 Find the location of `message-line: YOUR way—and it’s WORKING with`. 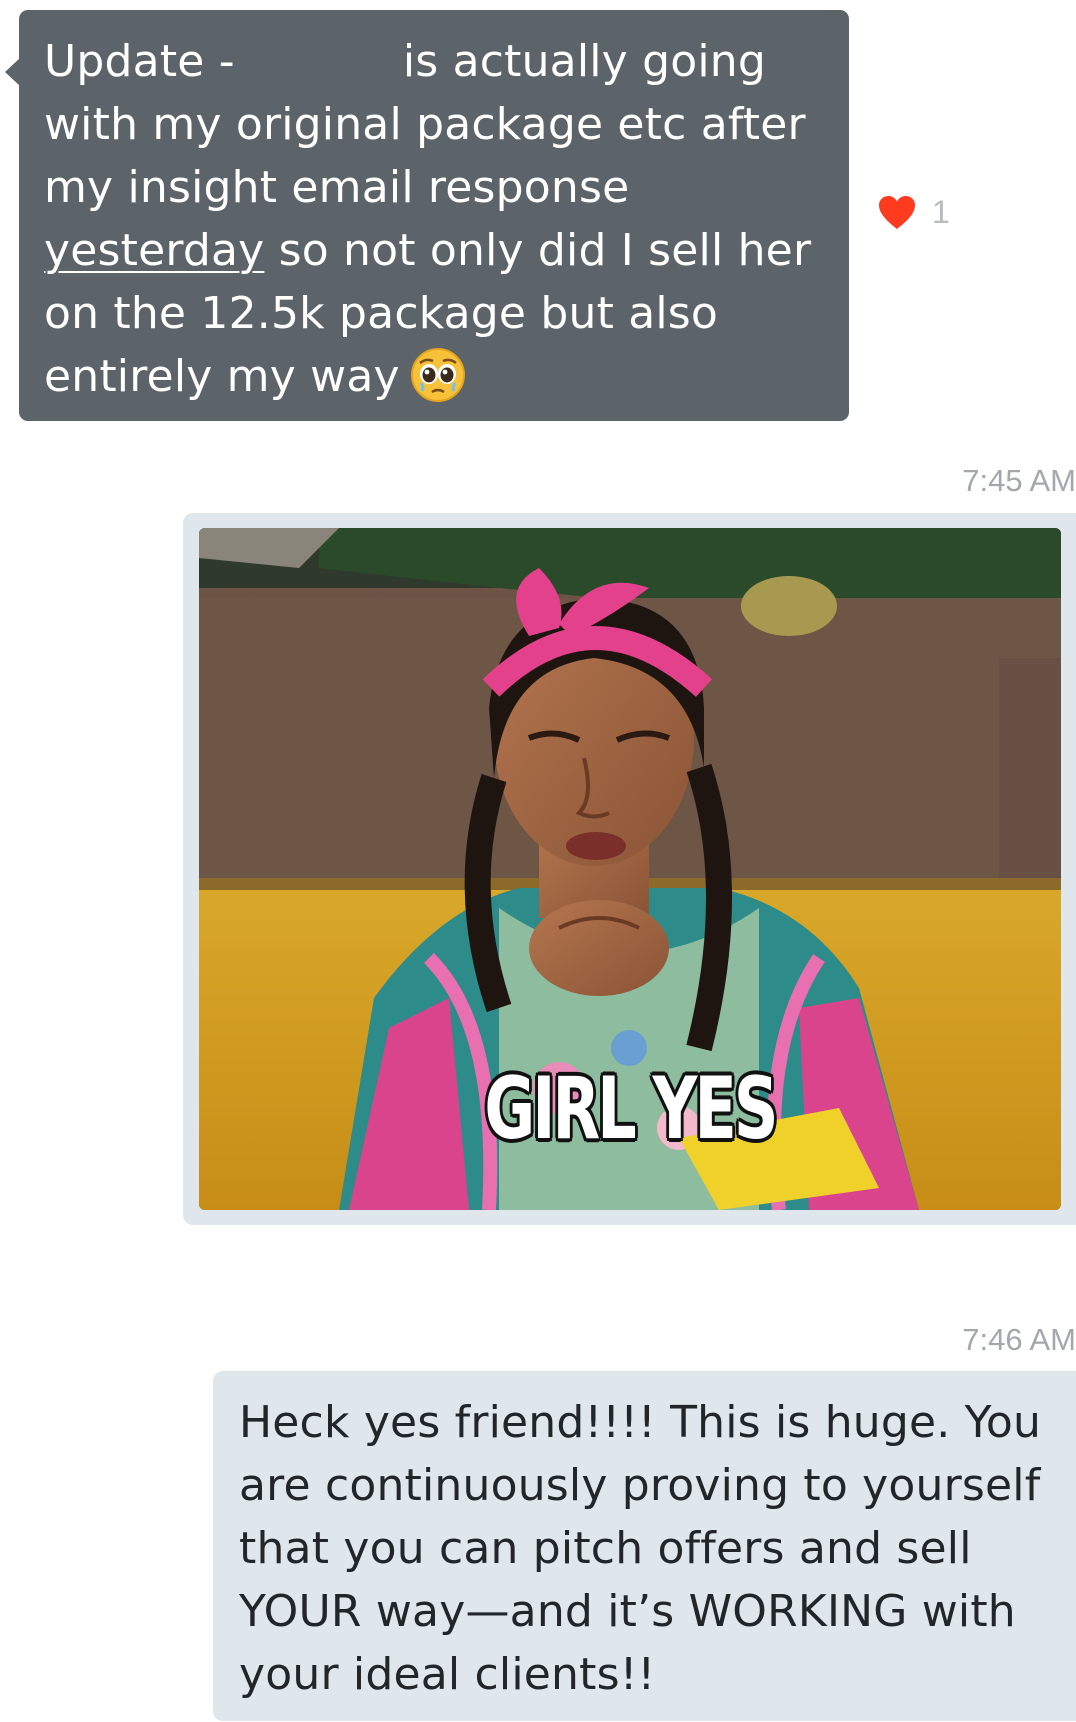

message-line: YOUR way—and it’s WORKING with is located at coordinates (627, 1611).